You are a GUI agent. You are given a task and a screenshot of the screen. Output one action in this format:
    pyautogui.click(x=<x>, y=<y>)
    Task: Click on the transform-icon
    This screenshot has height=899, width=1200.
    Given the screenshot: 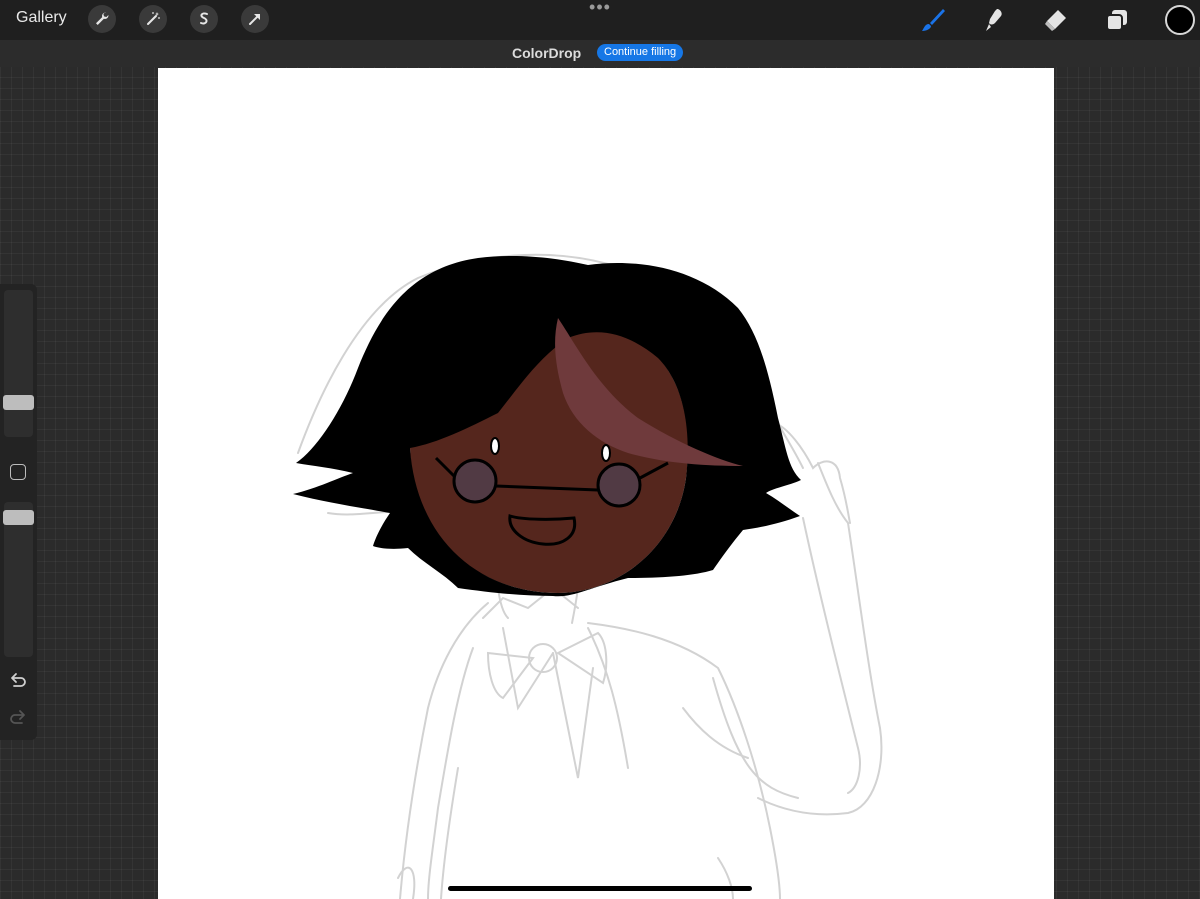 What is the action you would take?
    pyautogui.click(x=254, y=19)
    